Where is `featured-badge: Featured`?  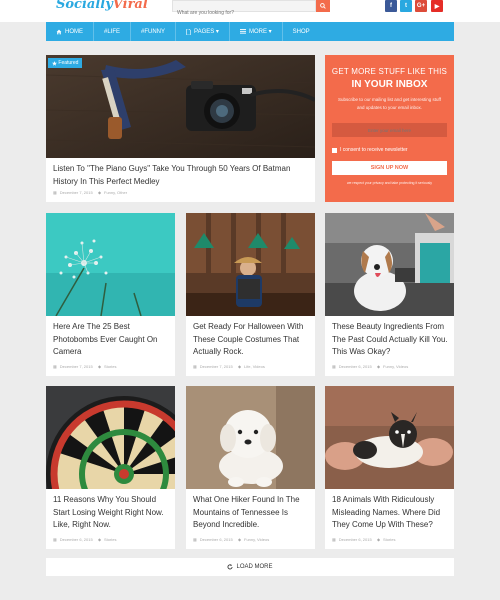 featured-badge: Featured is located at coordinates (65, 63).